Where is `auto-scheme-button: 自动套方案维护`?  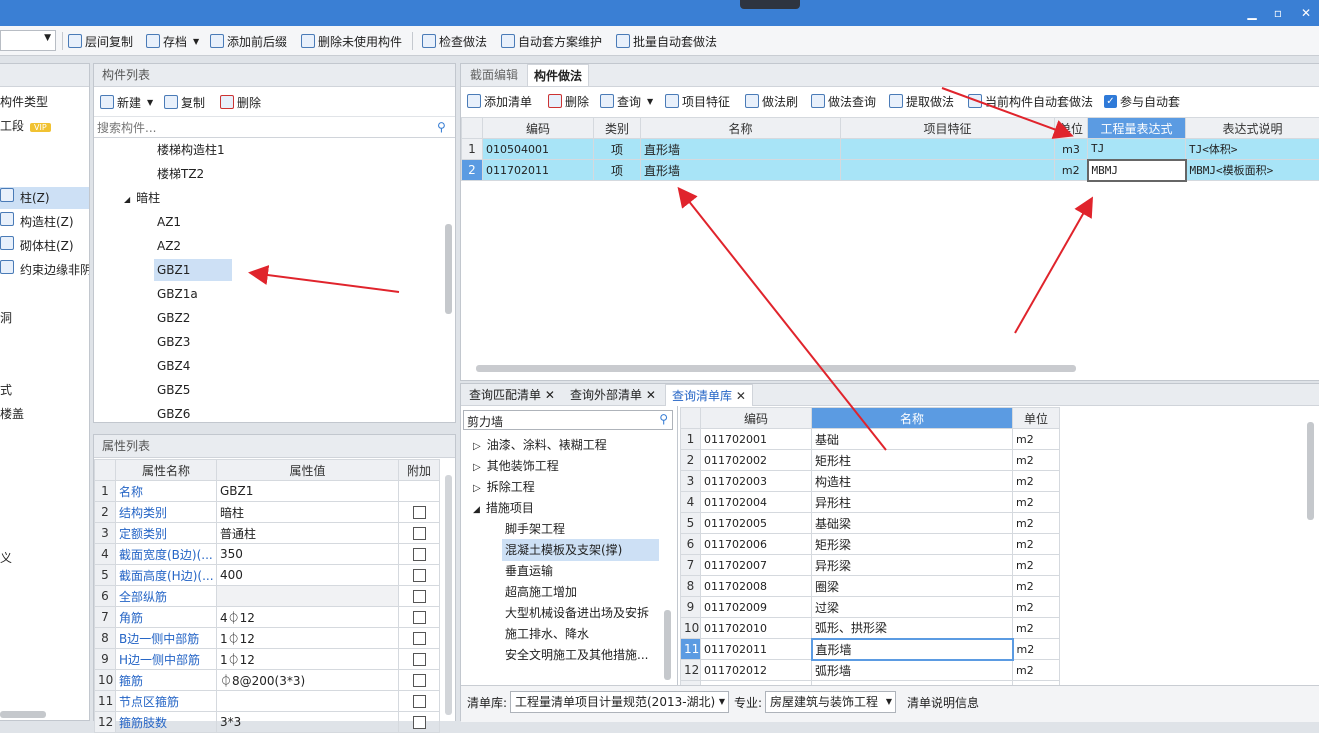 auto-scheme-button: 自动套方案维护 is located at coordinates (551, 41).